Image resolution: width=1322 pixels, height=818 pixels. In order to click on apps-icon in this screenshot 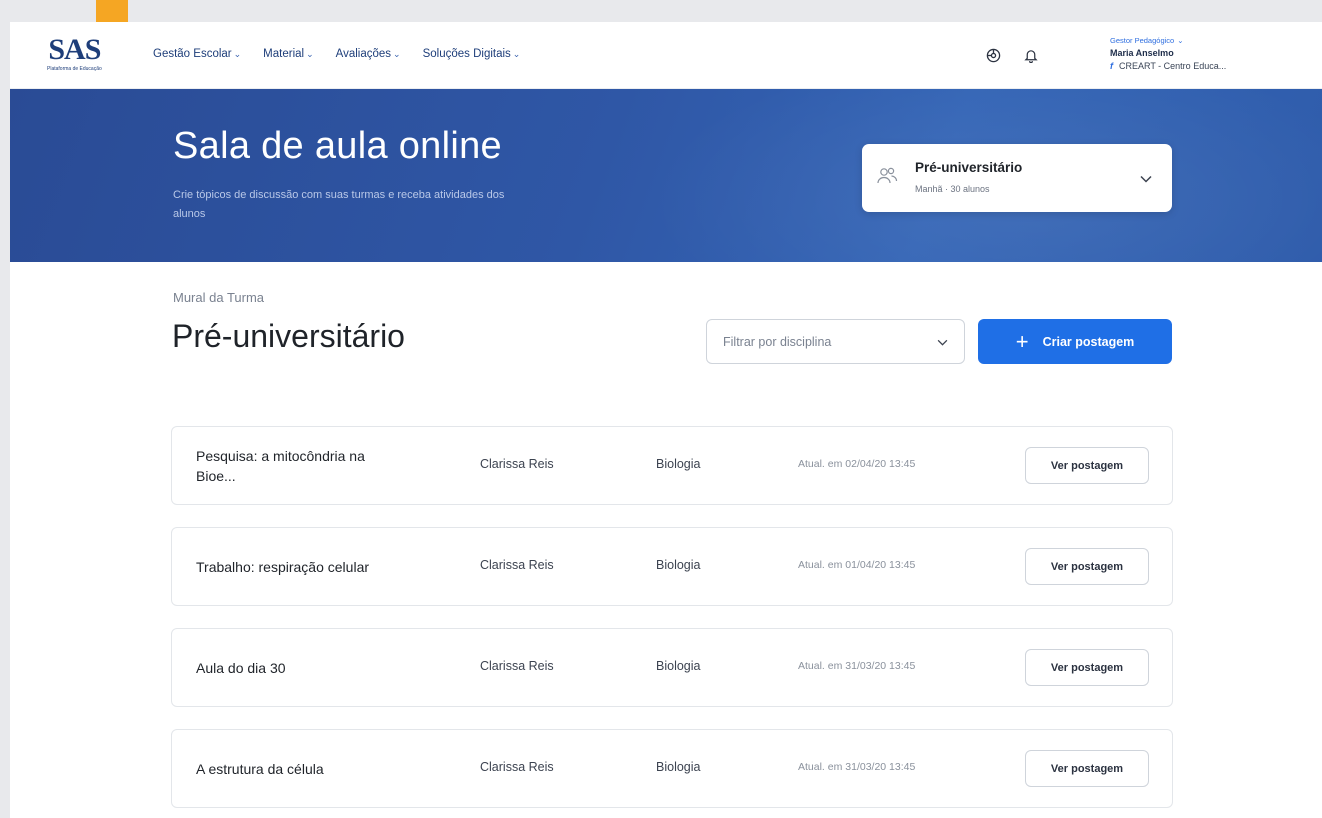, I will do `click(993, 55)`.